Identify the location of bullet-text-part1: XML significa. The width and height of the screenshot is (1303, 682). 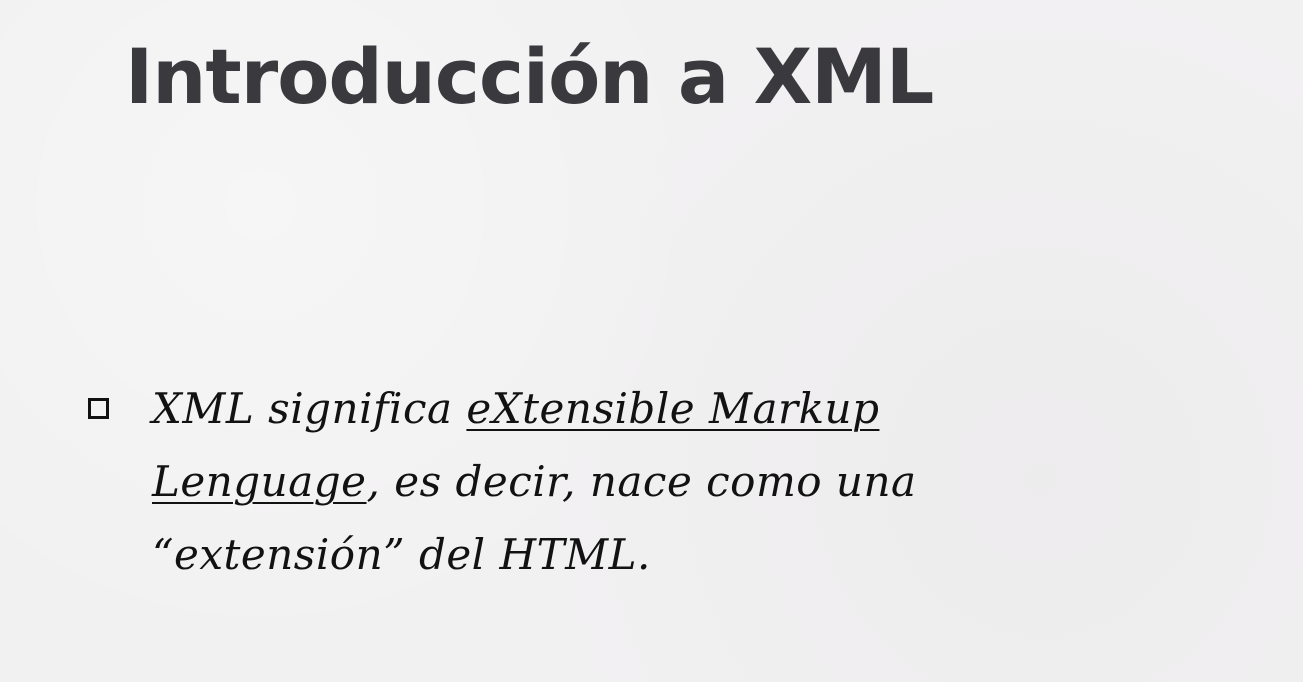
(309, 408).